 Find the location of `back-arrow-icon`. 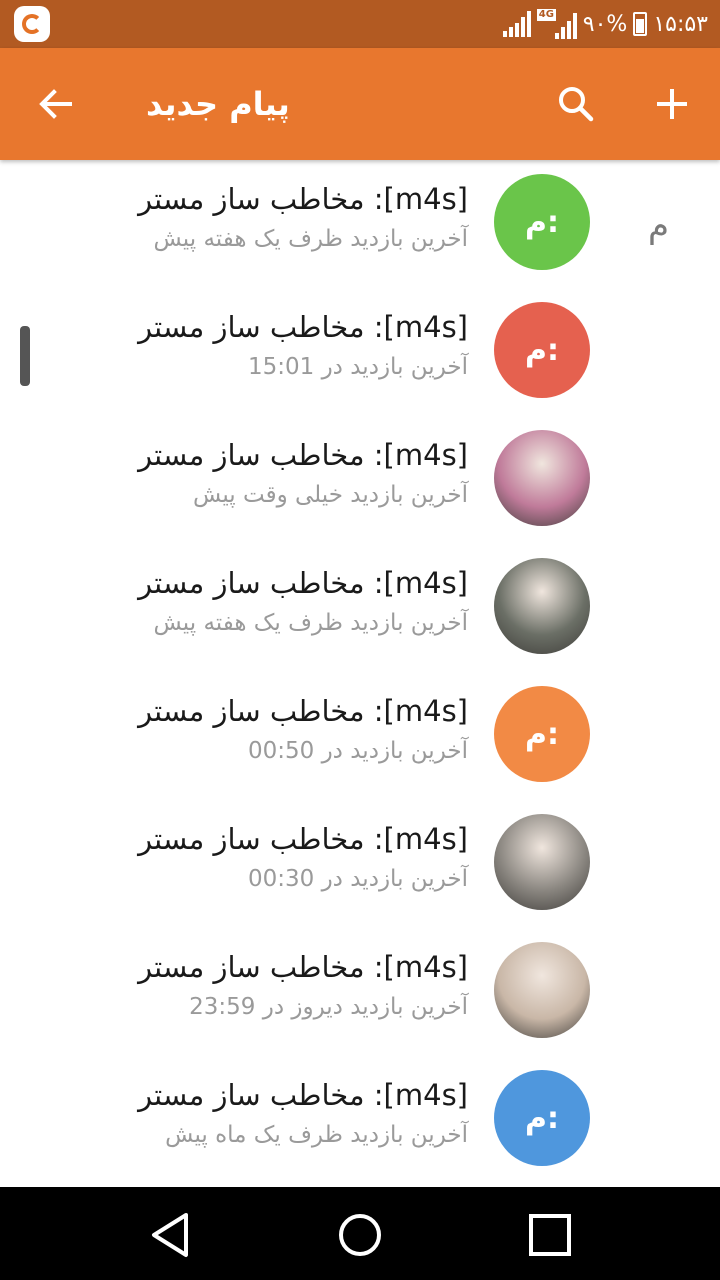

back-arrow-icon is located at coordinates (55, 104).